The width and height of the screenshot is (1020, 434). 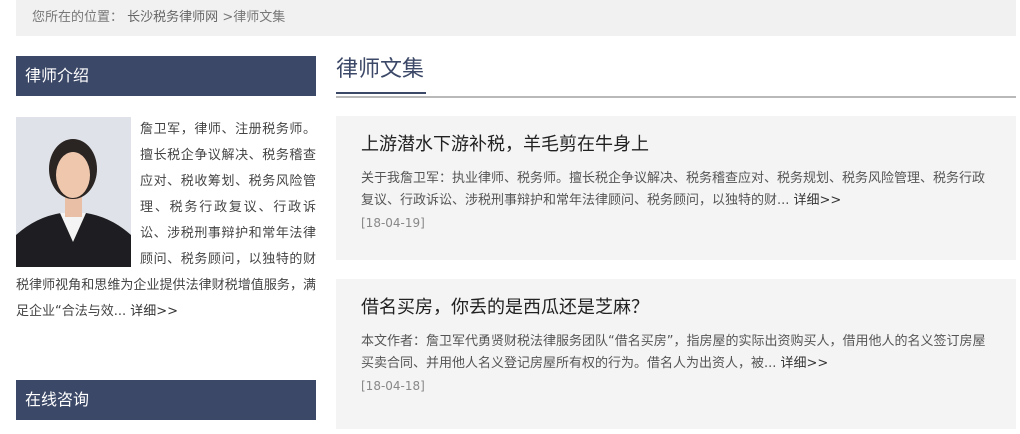 I want to click on breadcrumb-current: 律师文集, so click(x=259, y=17).